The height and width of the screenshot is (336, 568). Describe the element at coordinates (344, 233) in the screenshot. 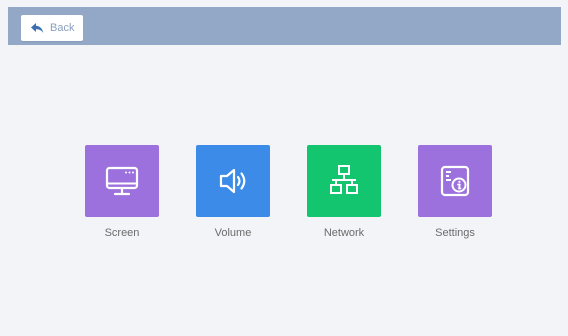

I see `tile-network-label: Network` at that location.